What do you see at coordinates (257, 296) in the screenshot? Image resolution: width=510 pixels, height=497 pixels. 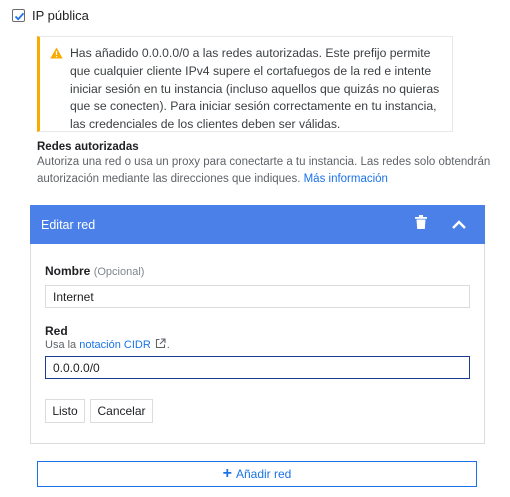 I see `name-input` at bounding box center [257, 296].